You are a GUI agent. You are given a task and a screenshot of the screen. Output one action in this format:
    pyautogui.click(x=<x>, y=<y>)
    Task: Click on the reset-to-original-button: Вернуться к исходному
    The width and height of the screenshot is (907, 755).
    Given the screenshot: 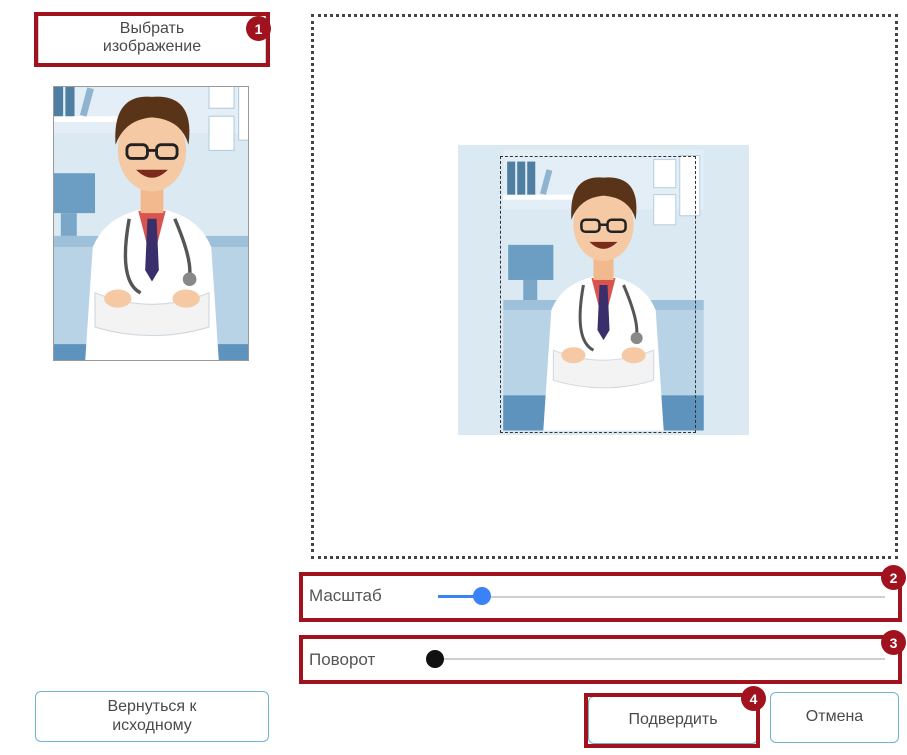 What is the action you would take?
    pyautogui.click(x=152, y=716)
    